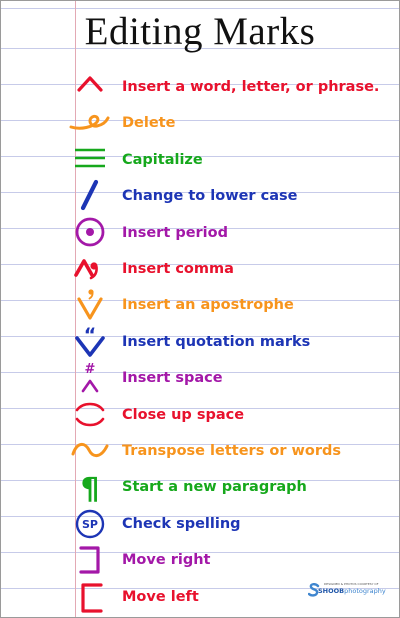 This screenshot has height=618, width=400. Describe the element at coordinates (210, 196) in the screenshot. I see `mark-label: Change to lower case` at that location.